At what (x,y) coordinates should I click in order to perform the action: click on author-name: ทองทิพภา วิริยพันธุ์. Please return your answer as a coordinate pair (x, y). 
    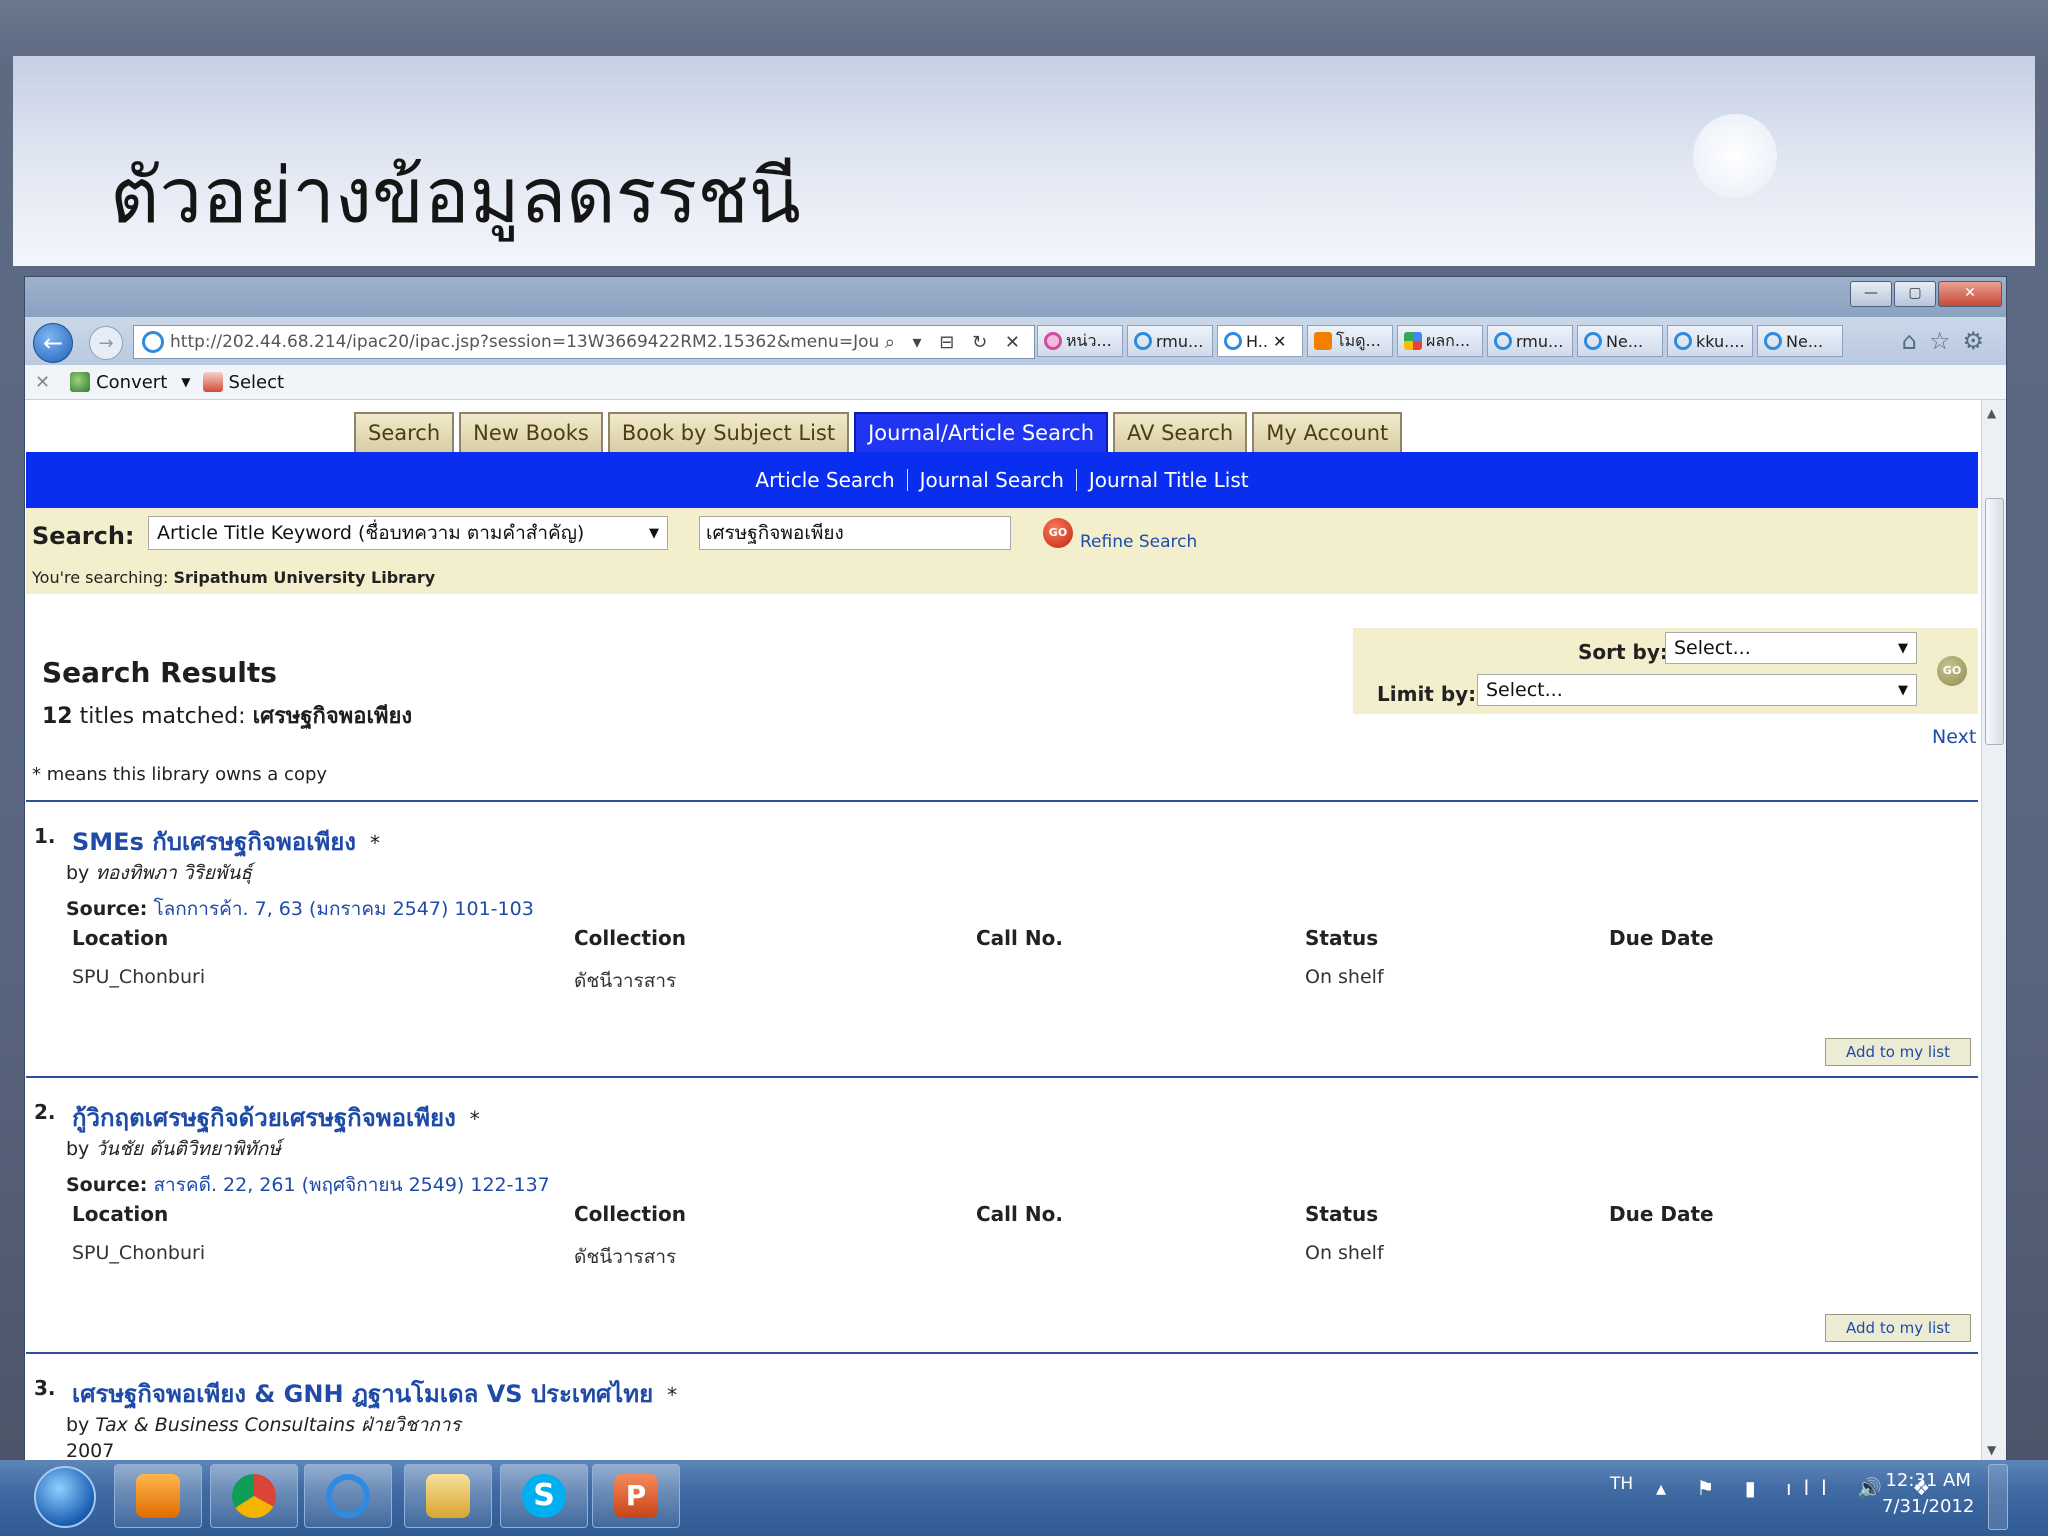
    Looking at the image, I should click on (173, 873).